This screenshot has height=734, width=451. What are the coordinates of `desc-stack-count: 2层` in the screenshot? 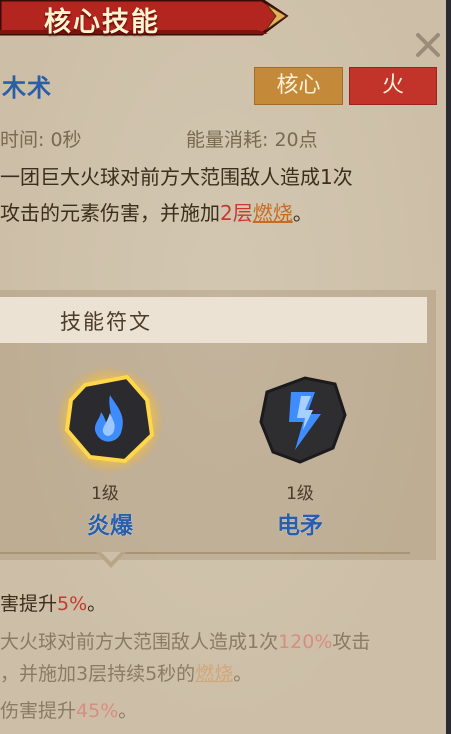 It's located at (236, 213).